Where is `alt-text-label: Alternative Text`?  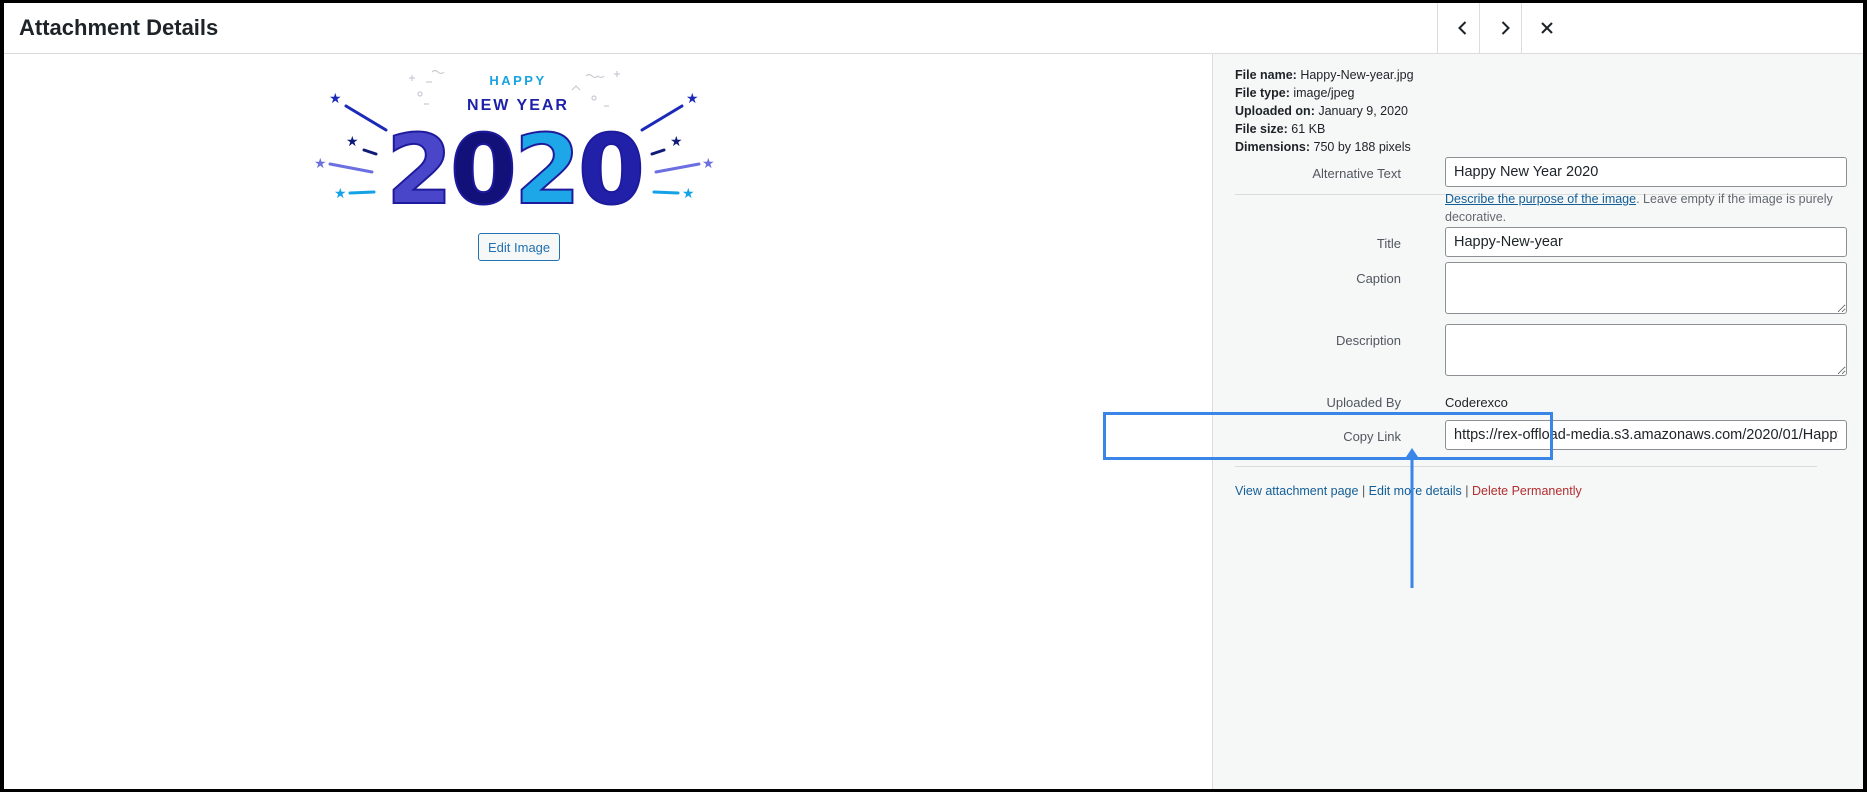 alt-text-label: Alternative Text is located at coordinates (1356, 173).